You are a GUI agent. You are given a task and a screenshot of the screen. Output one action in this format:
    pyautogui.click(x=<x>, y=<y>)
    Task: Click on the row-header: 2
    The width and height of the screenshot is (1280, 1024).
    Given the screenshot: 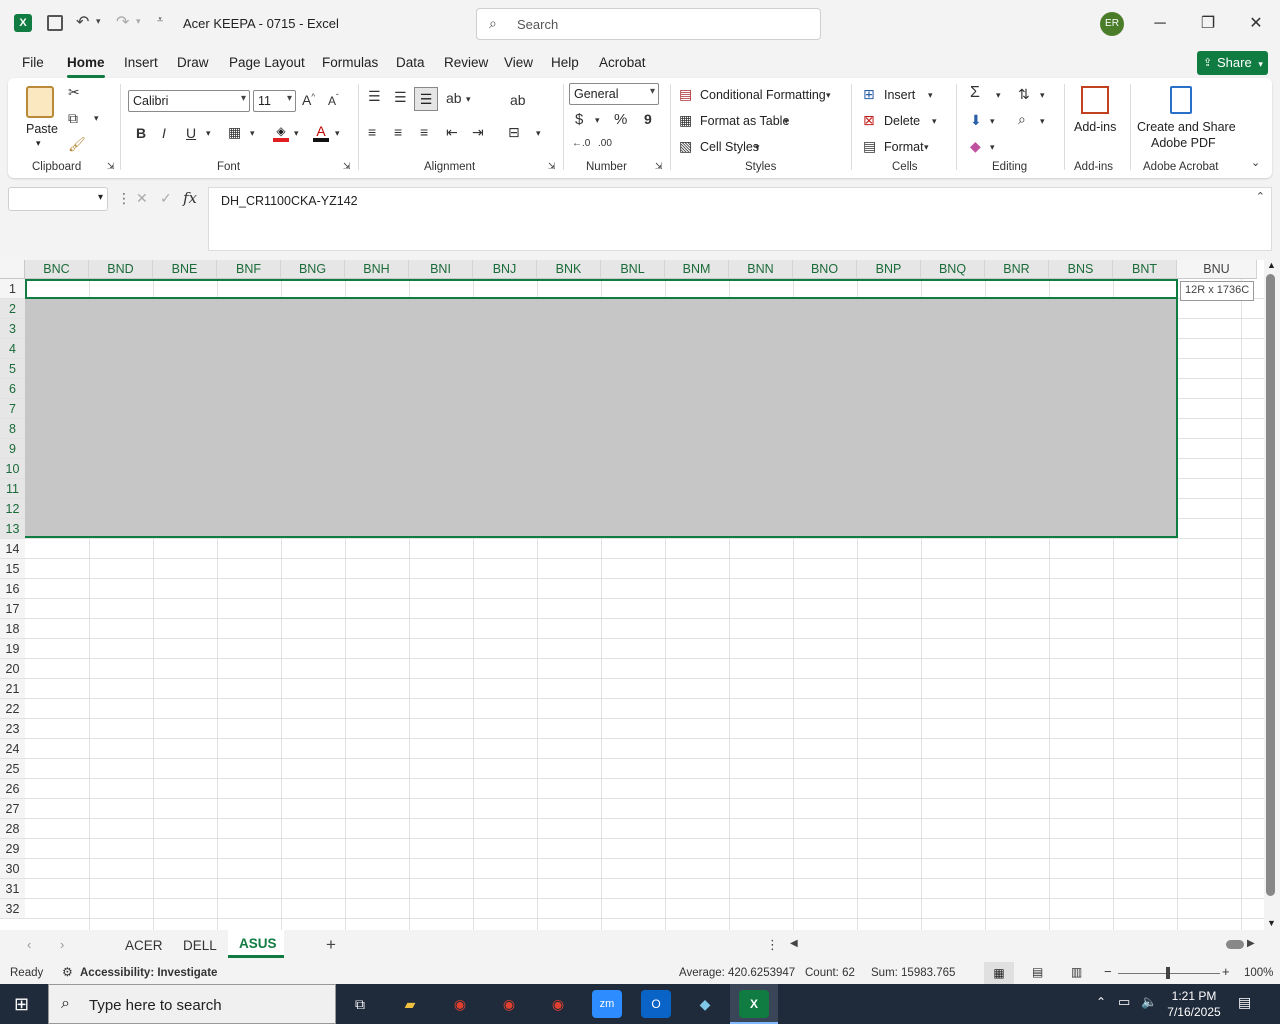 What is the action you would take?
    pyautogui.click(x=12, y=309)
    